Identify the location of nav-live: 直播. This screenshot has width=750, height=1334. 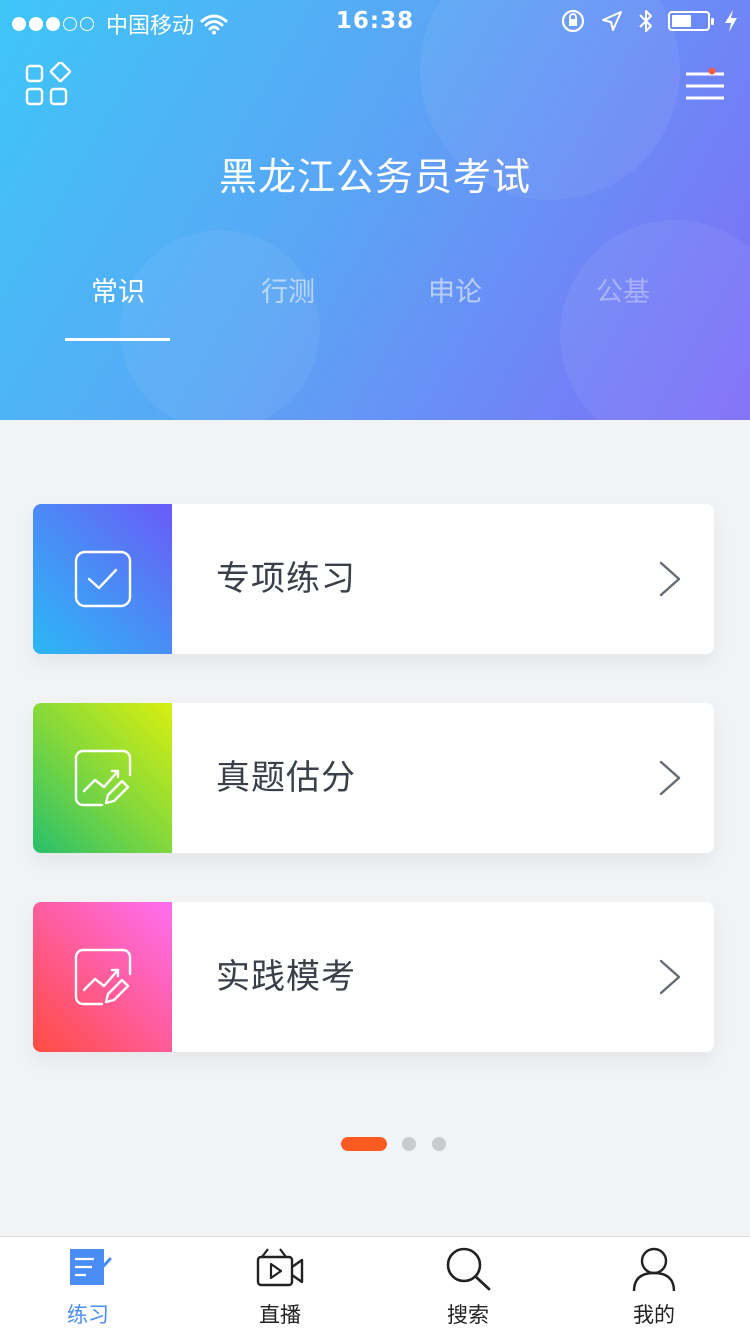
(280, 1285).